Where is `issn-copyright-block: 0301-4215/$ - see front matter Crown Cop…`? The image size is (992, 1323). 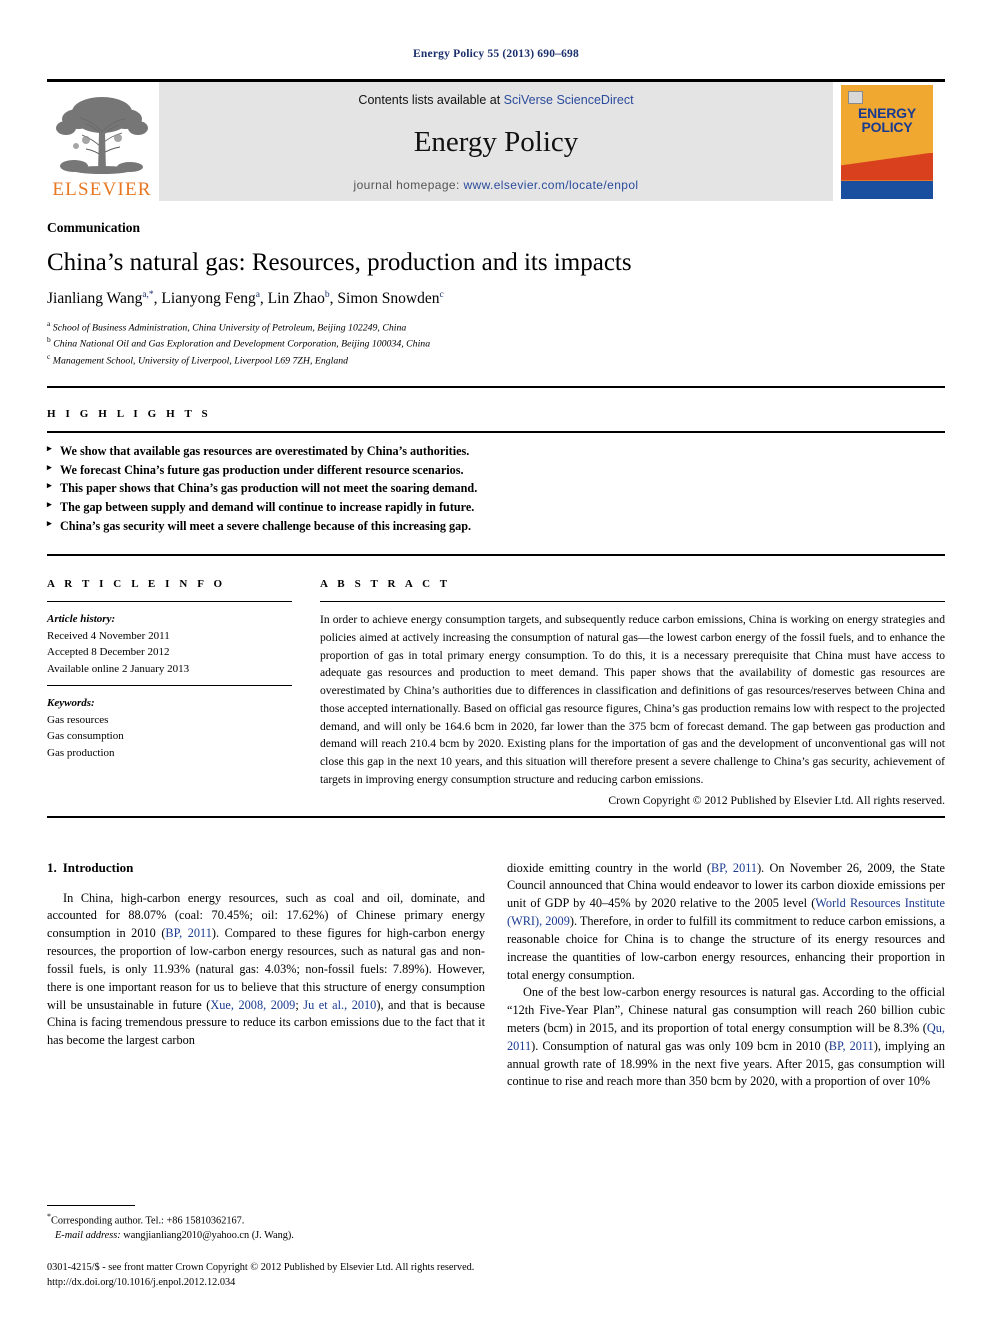
issn-copyright-block: 0301-4215/$ - see front matter Crown Cop… is located at coordinates (262, 1276).